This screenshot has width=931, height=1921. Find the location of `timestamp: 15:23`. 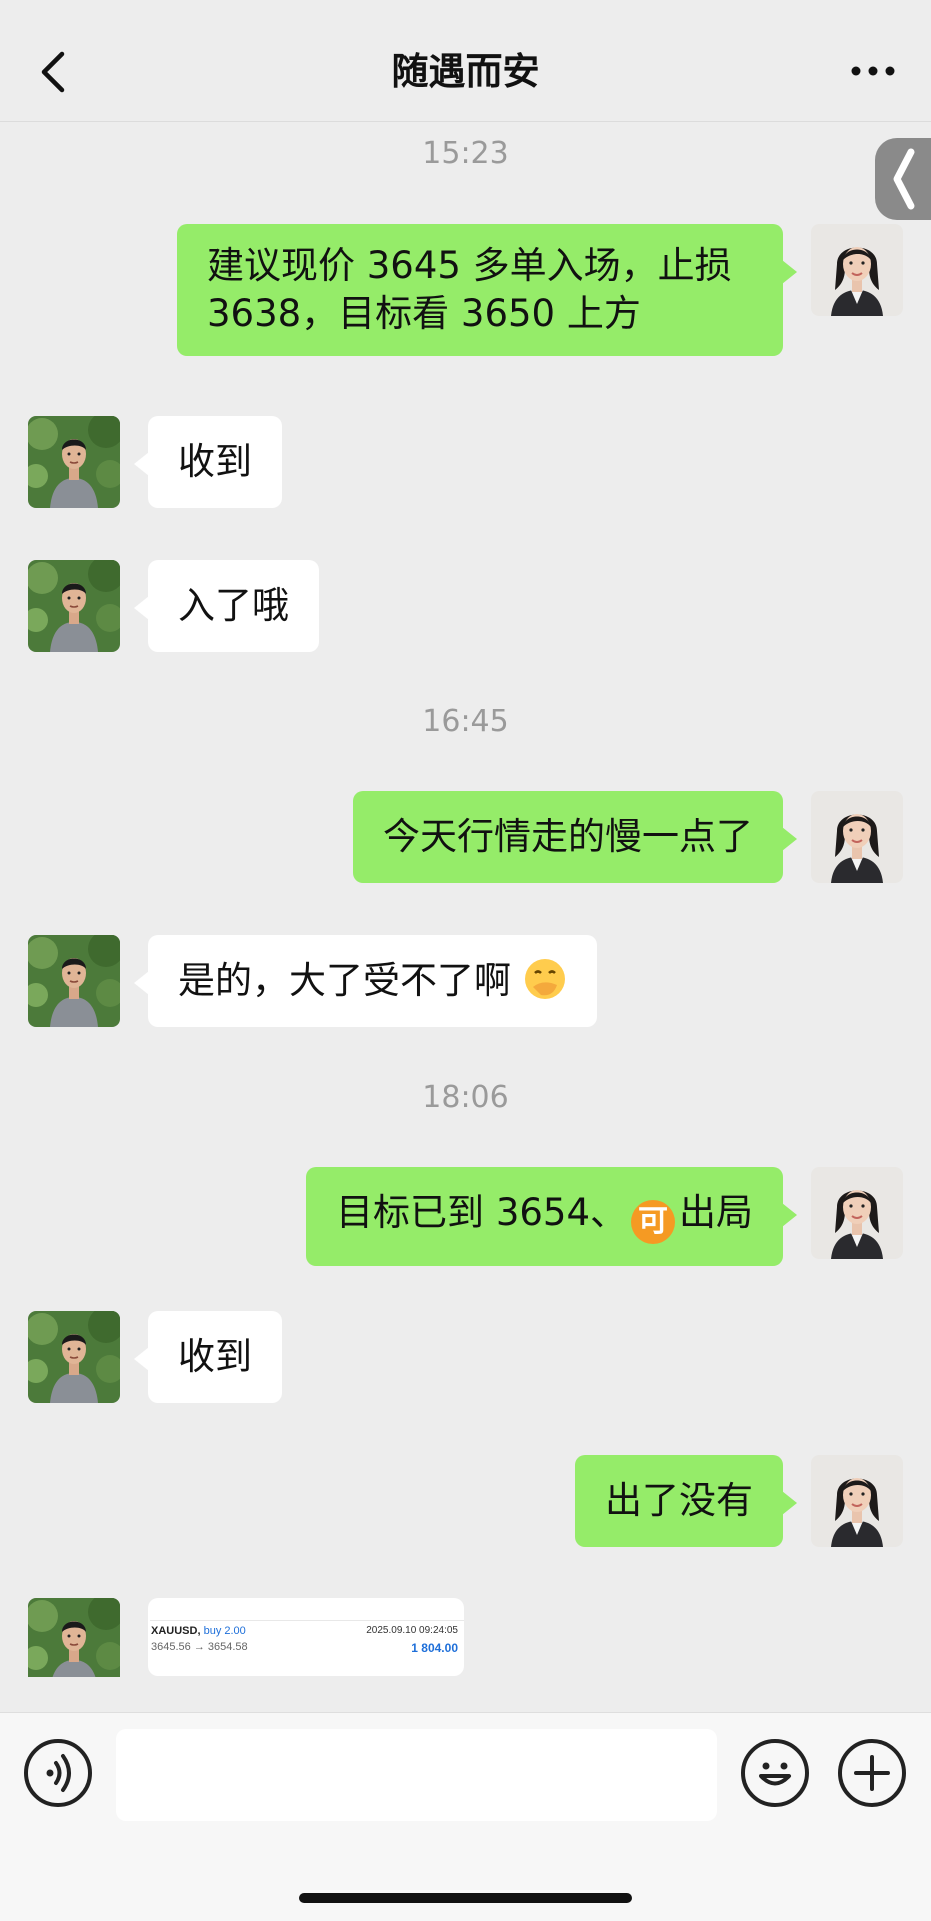

timestamp: 15:23 is located at coordinates (465, 153).